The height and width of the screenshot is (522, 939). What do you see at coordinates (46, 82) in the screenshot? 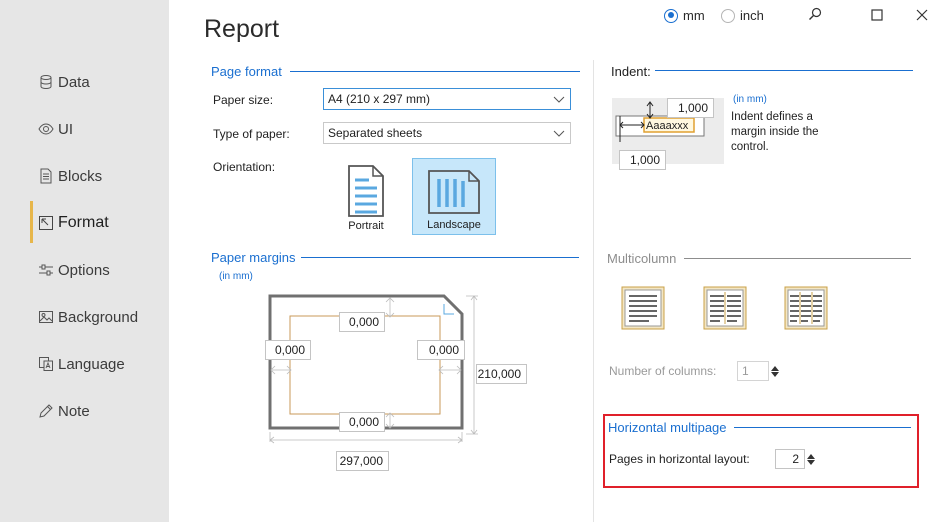
I see `database-icon` at bounding box center [46, 82].